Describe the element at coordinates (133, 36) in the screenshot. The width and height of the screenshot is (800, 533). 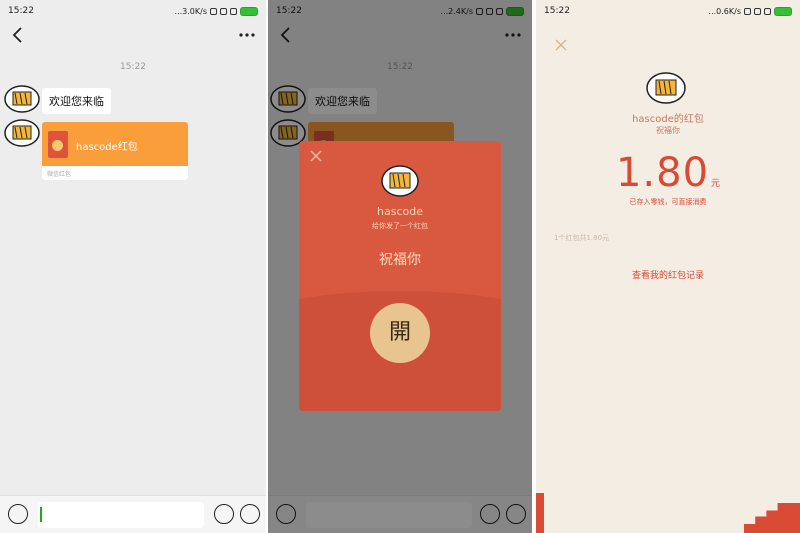
I see `nav-bar` at that location.